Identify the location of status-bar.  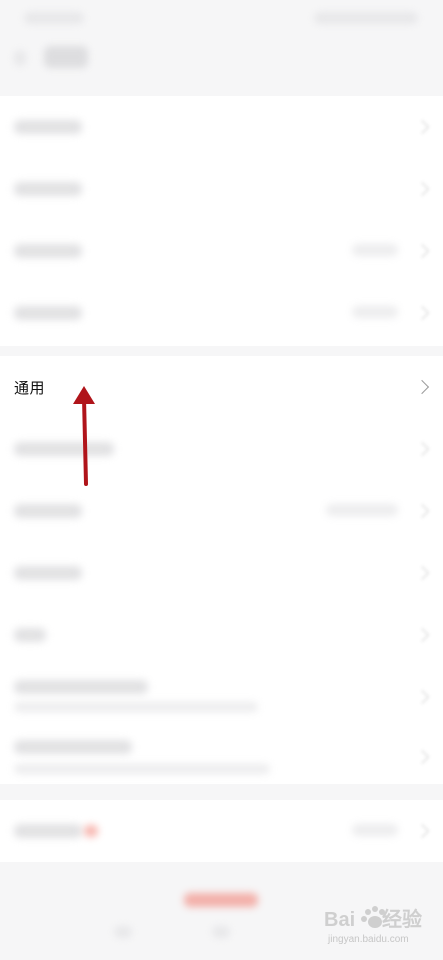
(221, 19).